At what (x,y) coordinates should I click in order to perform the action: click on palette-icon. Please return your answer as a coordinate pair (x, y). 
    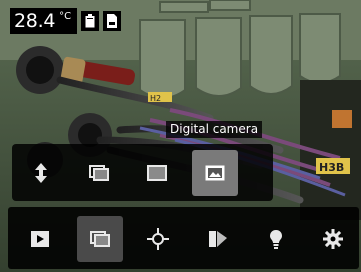
    Looking at the image, I should click on (218, 239).